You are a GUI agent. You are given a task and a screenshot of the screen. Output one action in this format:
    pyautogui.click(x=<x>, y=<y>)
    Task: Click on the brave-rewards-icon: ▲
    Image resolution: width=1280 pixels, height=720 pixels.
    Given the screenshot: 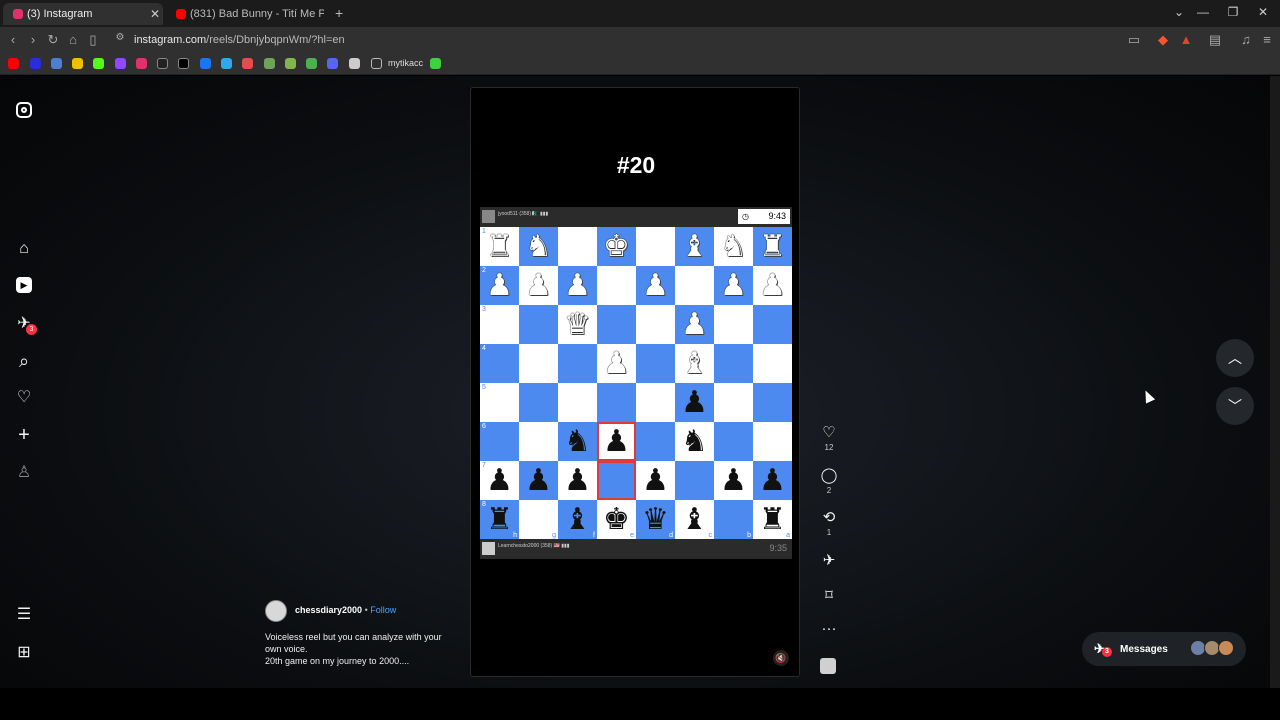 What is the action you would take?
    pyautogui.click(x=1186, y=39)
    